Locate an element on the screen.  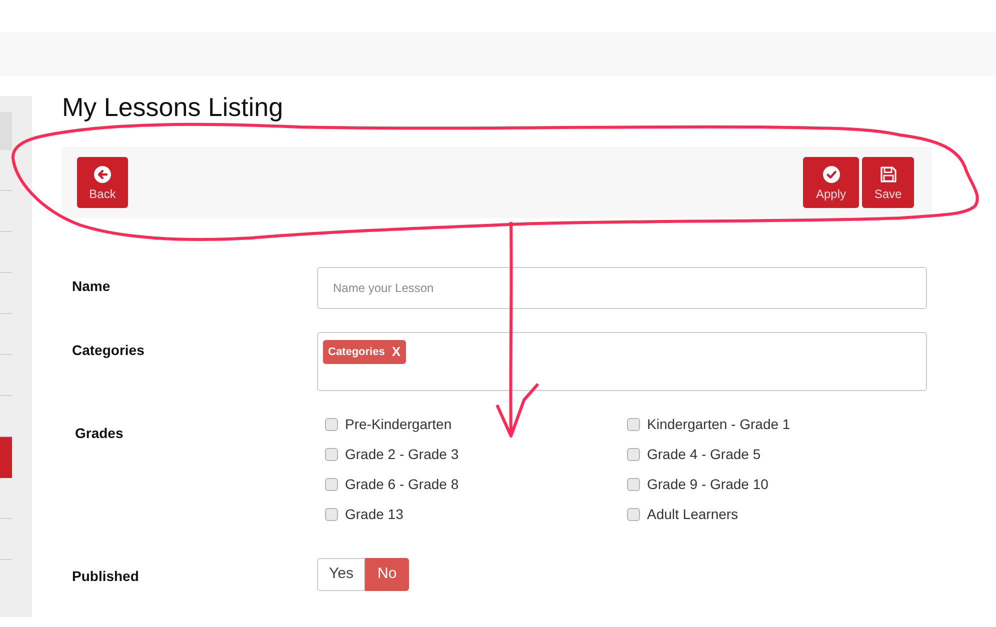
sidebar-item is located at coordinates (6, 457).